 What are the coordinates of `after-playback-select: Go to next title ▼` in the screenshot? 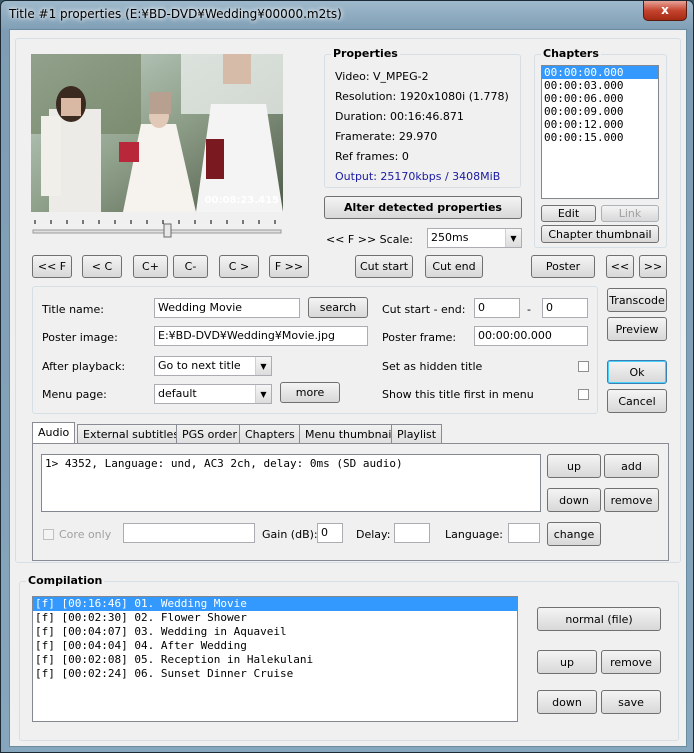 It's located at (213, 366).